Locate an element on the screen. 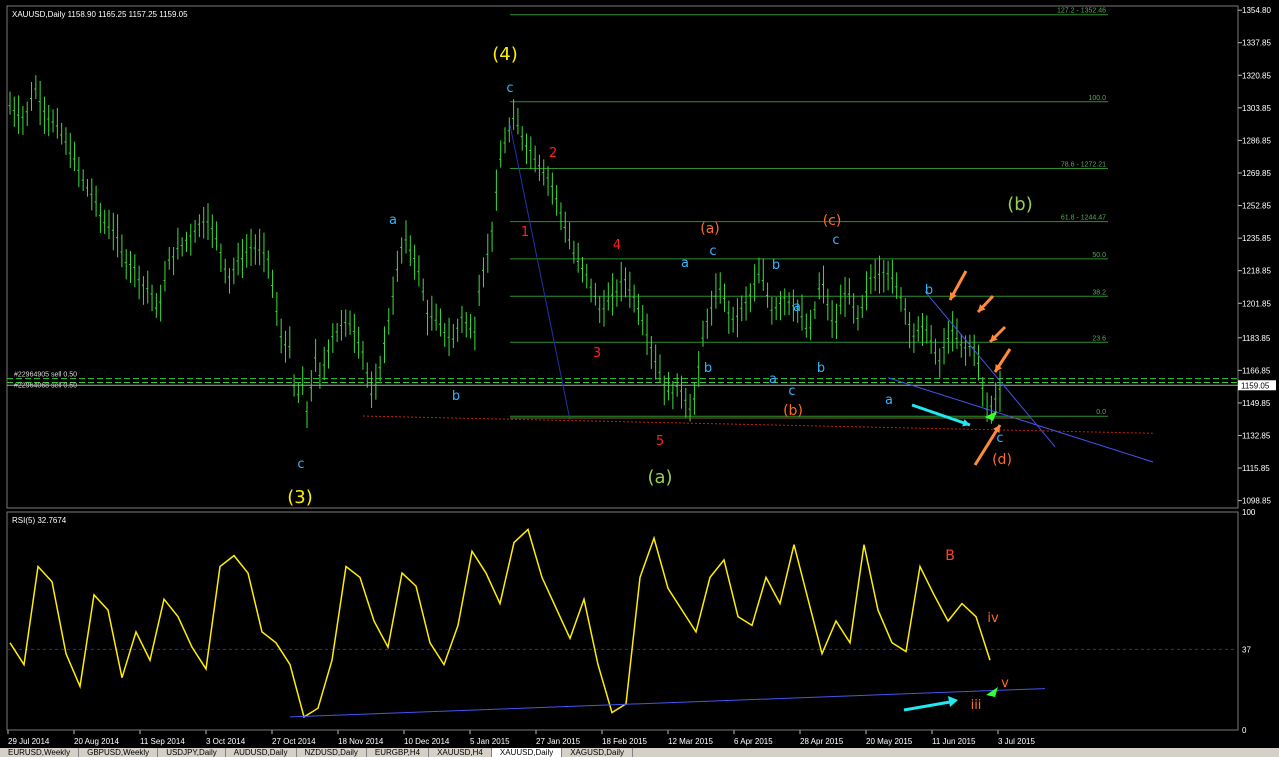 The width and height of the screenshot is (1279, 757). rsi-tick-label: 37 is located at coordinates (1246, 649).